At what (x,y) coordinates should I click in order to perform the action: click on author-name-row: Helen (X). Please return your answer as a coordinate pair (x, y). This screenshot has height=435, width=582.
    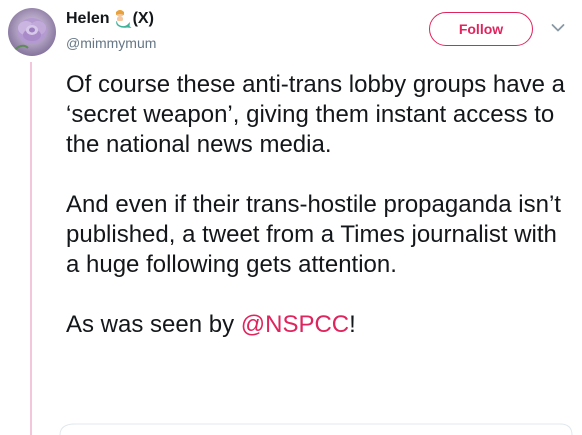
    Looking at the image, I should click on (110, 19).